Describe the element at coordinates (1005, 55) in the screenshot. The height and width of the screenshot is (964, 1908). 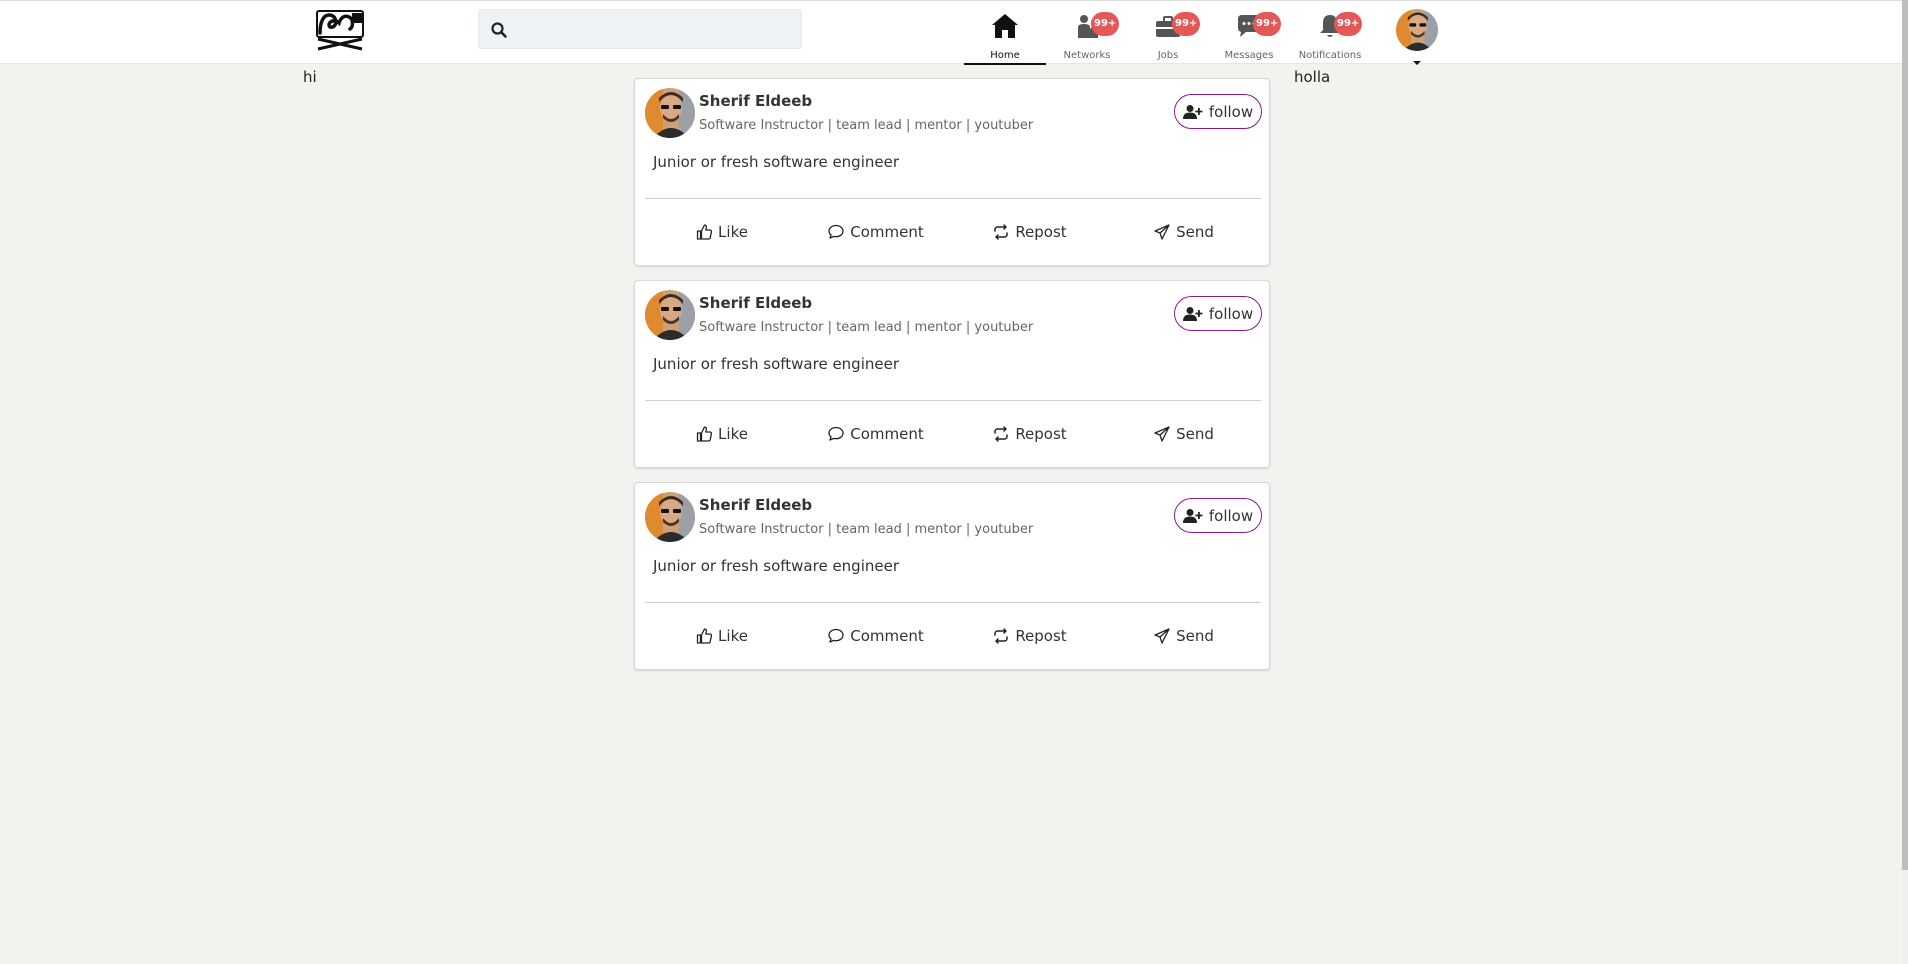
I see `nav-home-label: Home` at that location.